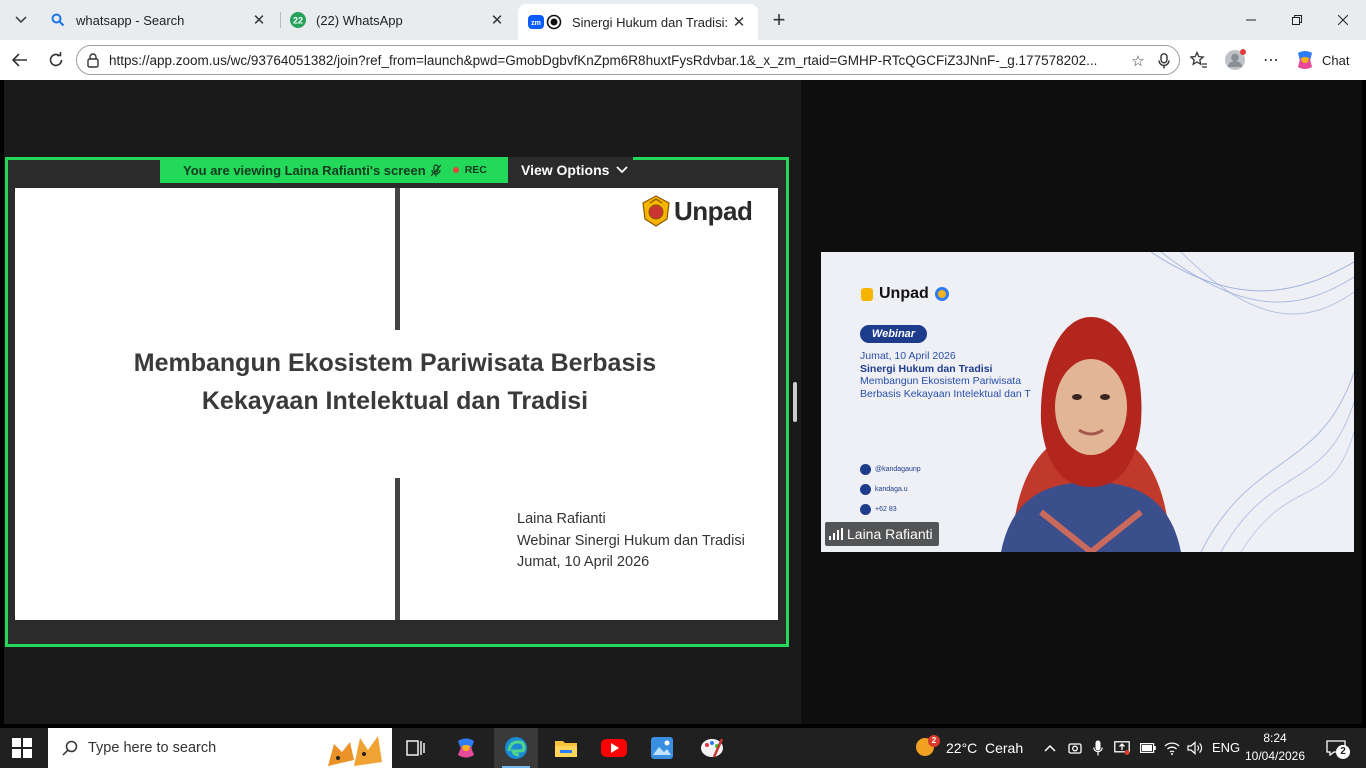 This screenshot has width=1366, height=768. Describe the element at coordinates (1275, 738) in the screenshot. I see `clock-time: 8:24` at that location.